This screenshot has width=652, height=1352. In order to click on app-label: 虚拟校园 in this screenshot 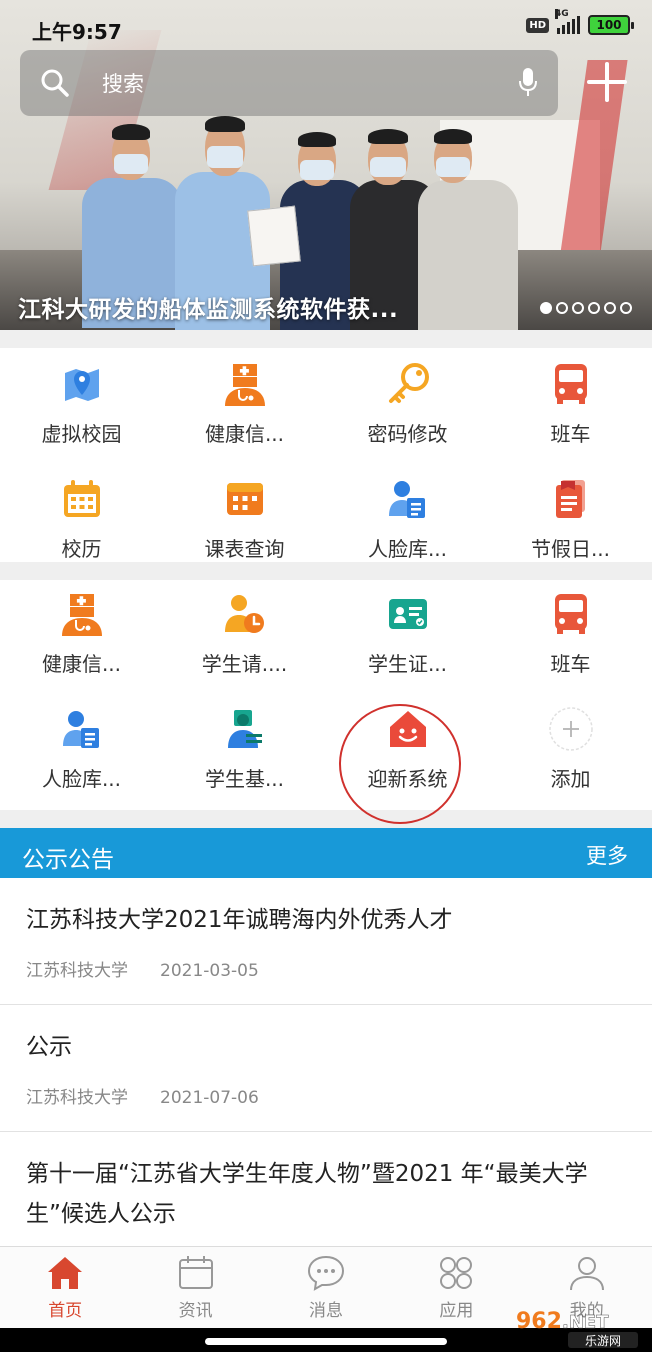, I will do `click(81, 434)`.